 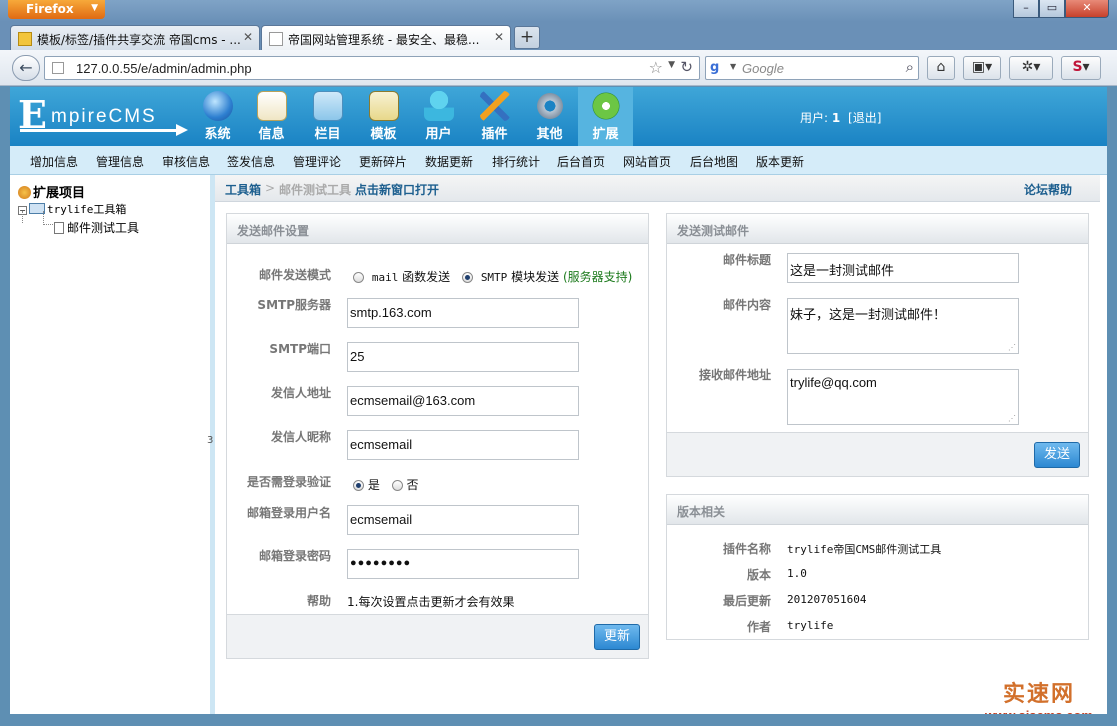 I want to click on site-identity-icon, so click(x=58, y=68).